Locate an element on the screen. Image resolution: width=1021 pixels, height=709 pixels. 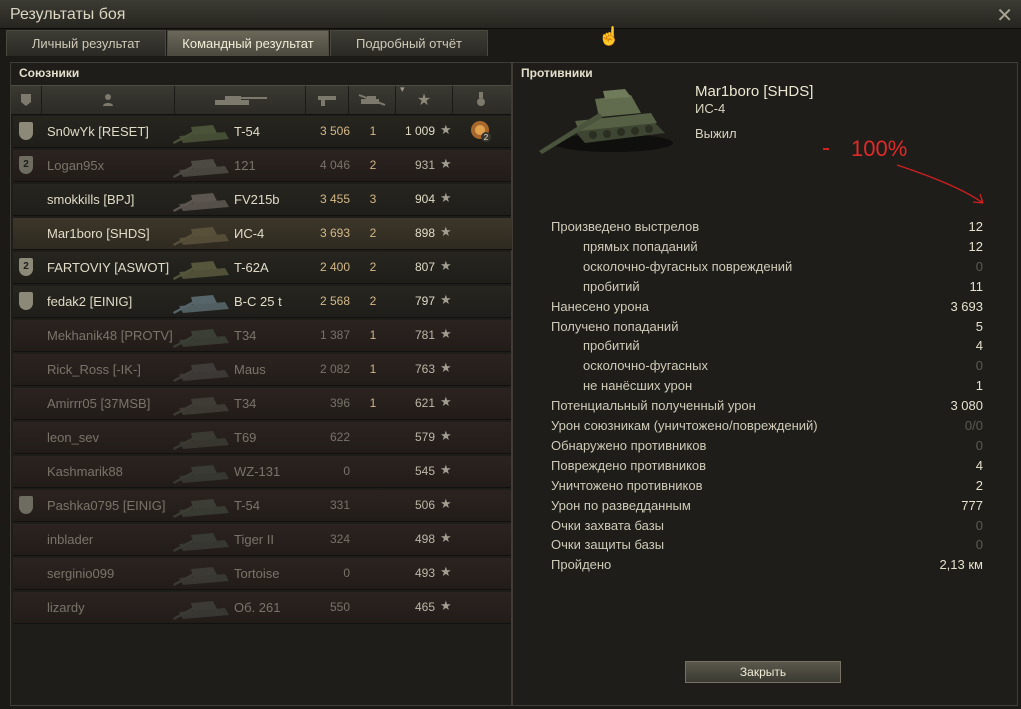
ally-row: leon_sev T69 622 579 ★ is located at coordinates (262, 438).